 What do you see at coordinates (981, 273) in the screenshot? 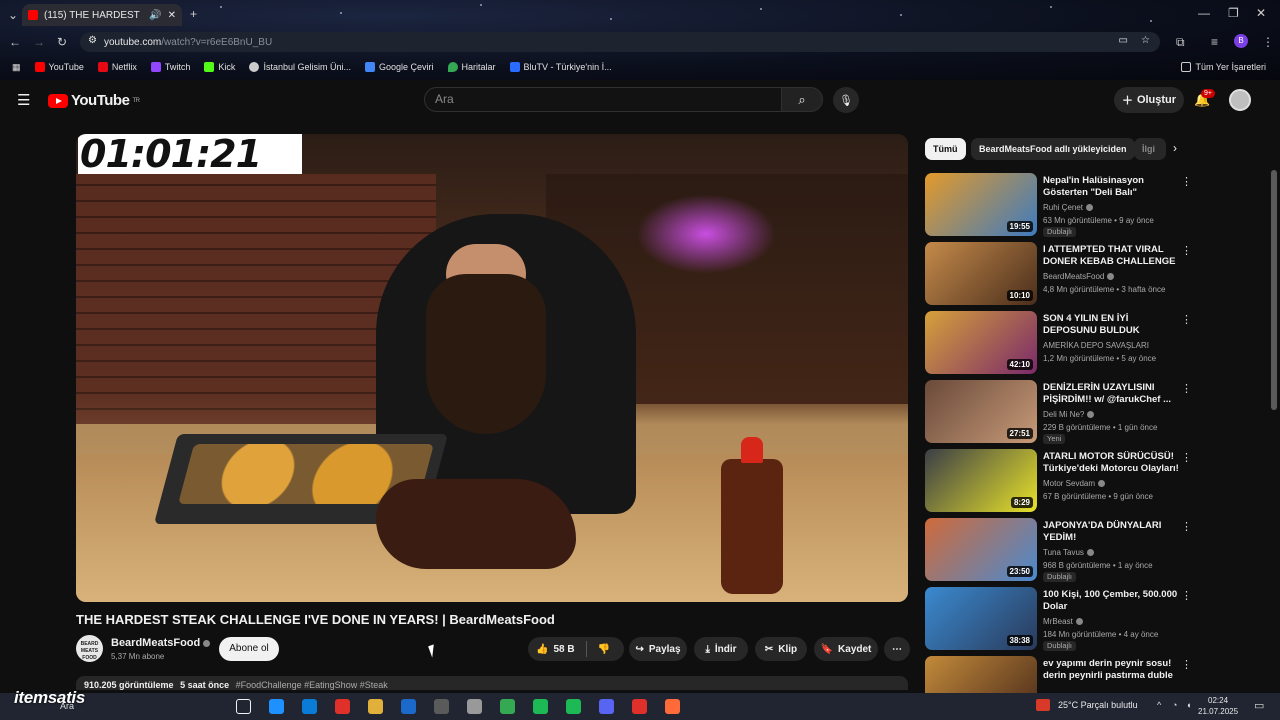
I see `video-thumbnail: 10:10` at bounding box center [981, 273].